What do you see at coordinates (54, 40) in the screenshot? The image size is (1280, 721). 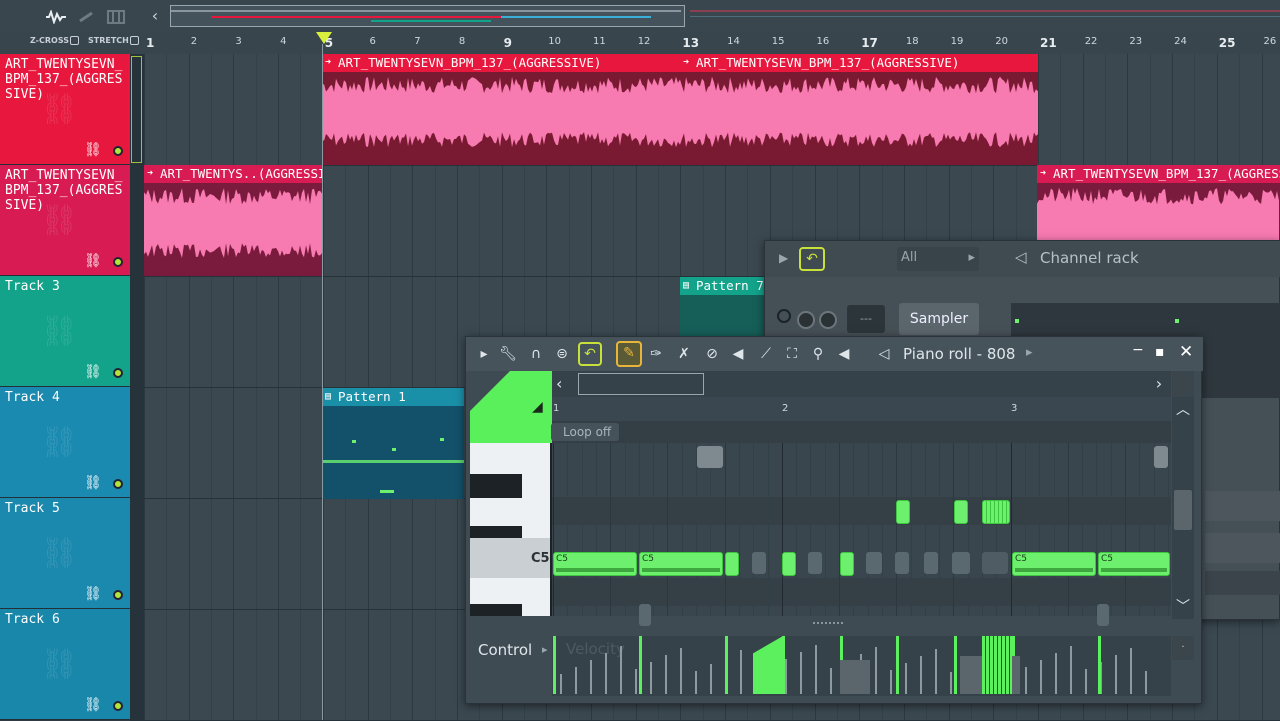 I see `zcross-toggle: Z-CROSS` at bounding box center [54, 40].